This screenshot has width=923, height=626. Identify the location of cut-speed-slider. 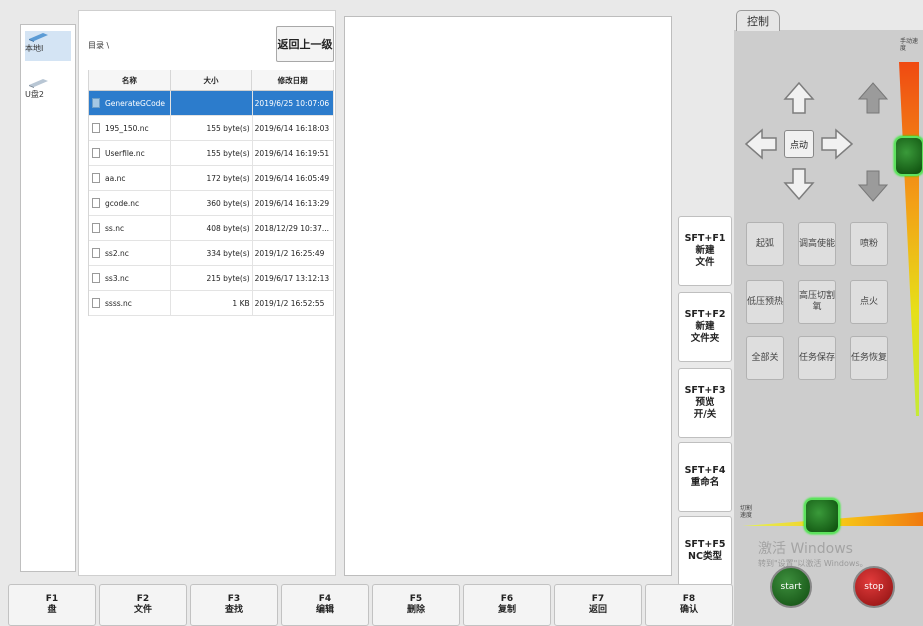
(822, 516).